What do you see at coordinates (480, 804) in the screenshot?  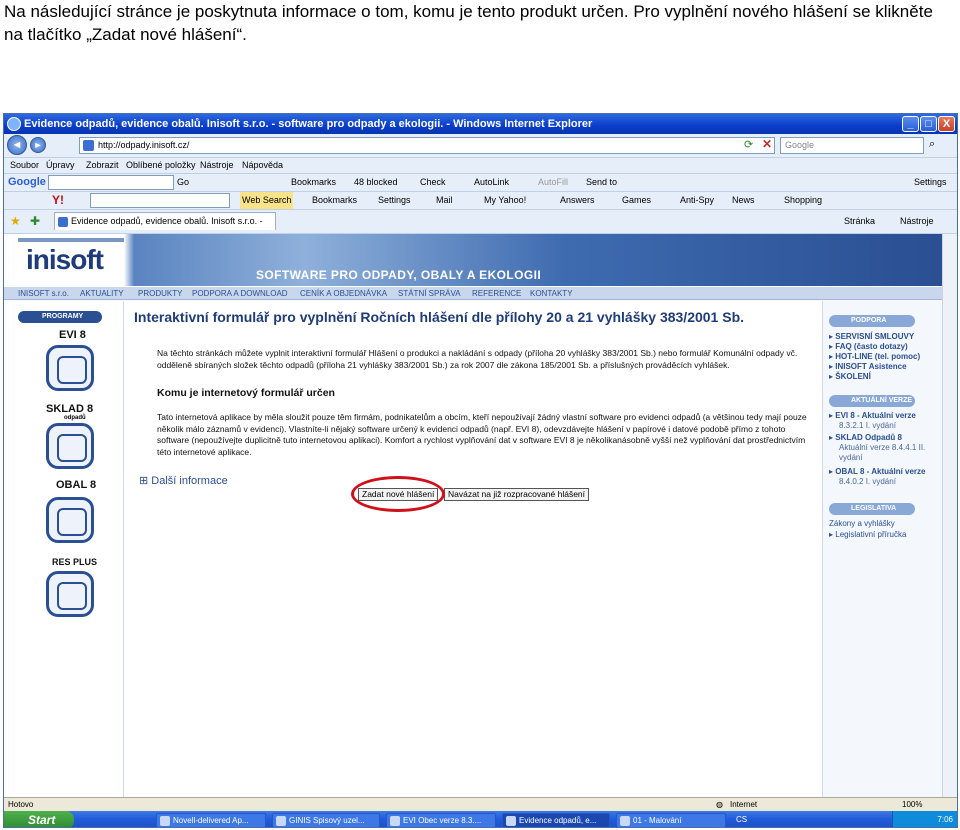 I see `status-bar: Hotovo ◍ Internet 100%` at bounding box center [480, 804].